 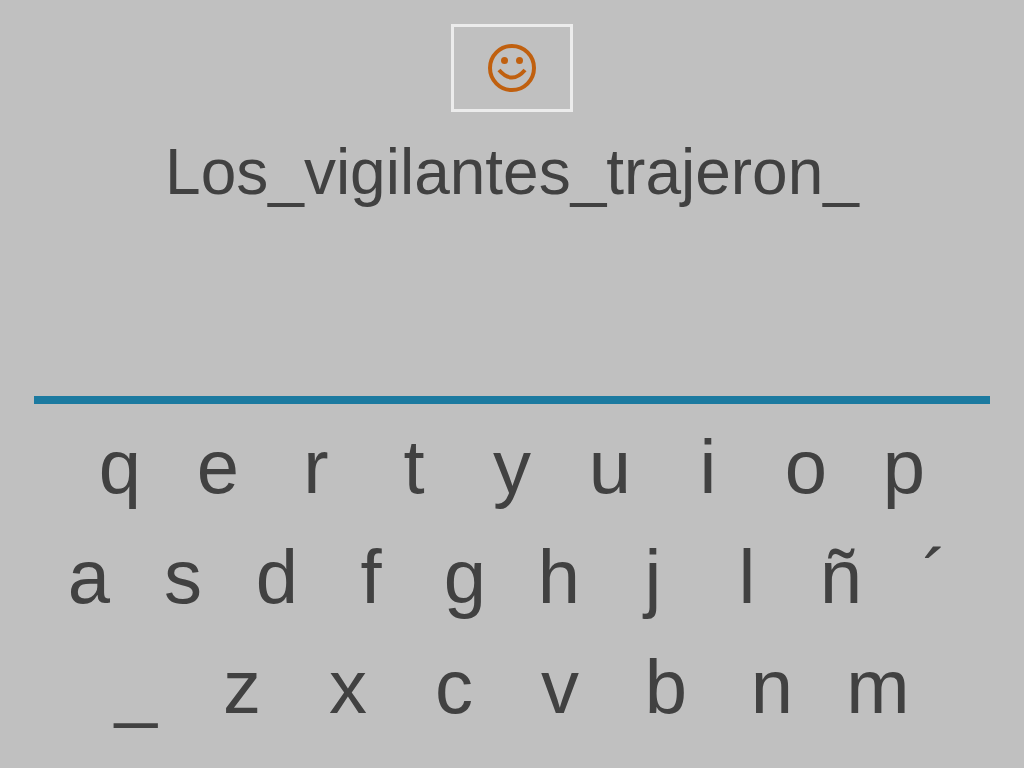 What do you see at coordinates (136, 687) in the screenshot?
I see `letter-key: _` at bounding box center [136, 687].